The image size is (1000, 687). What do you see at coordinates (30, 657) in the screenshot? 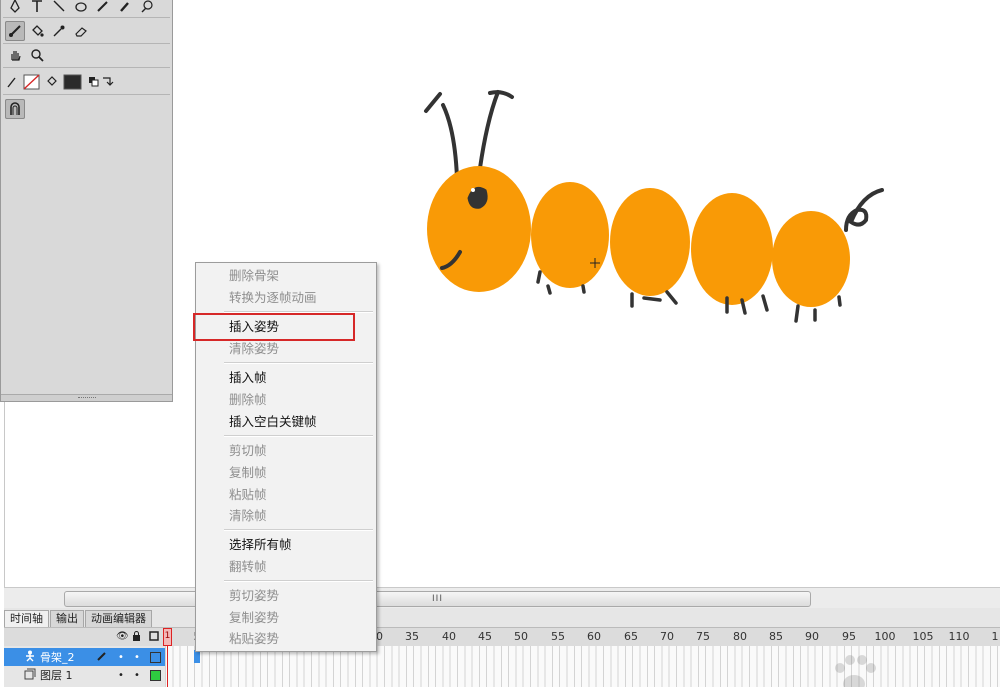
I see `armature-layer-icon` at bounding box center [30, 657].